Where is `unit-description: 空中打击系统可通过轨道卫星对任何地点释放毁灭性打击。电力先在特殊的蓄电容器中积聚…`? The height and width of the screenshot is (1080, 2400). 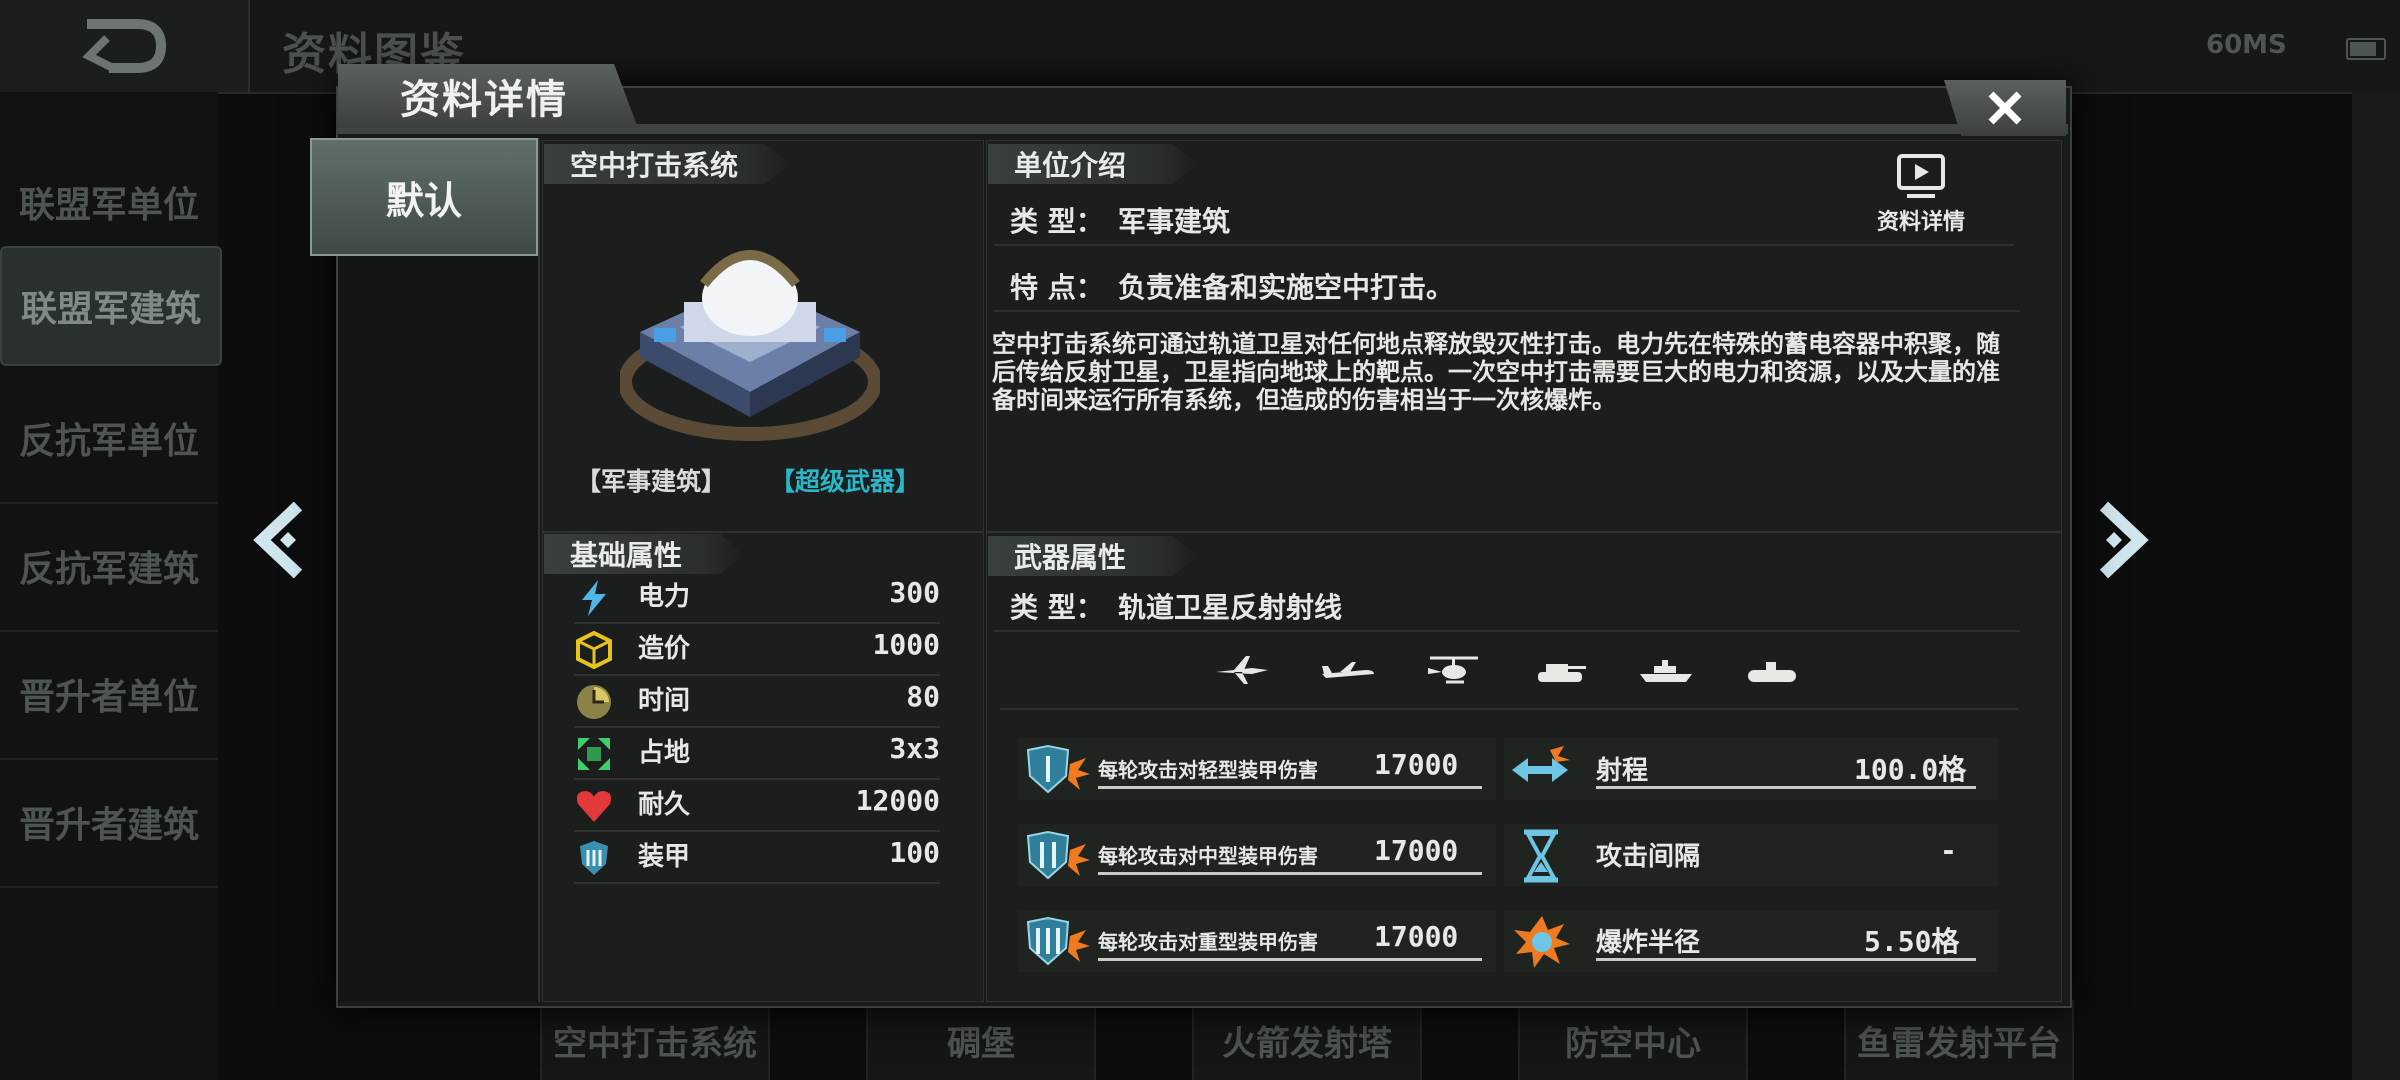
unit-description: 空中打击系统可通过轨道卫星对任何地点释放毁灭性打击。电力先在特殊的蓄电容器中积聚… is located at coordinates (1496, 372).